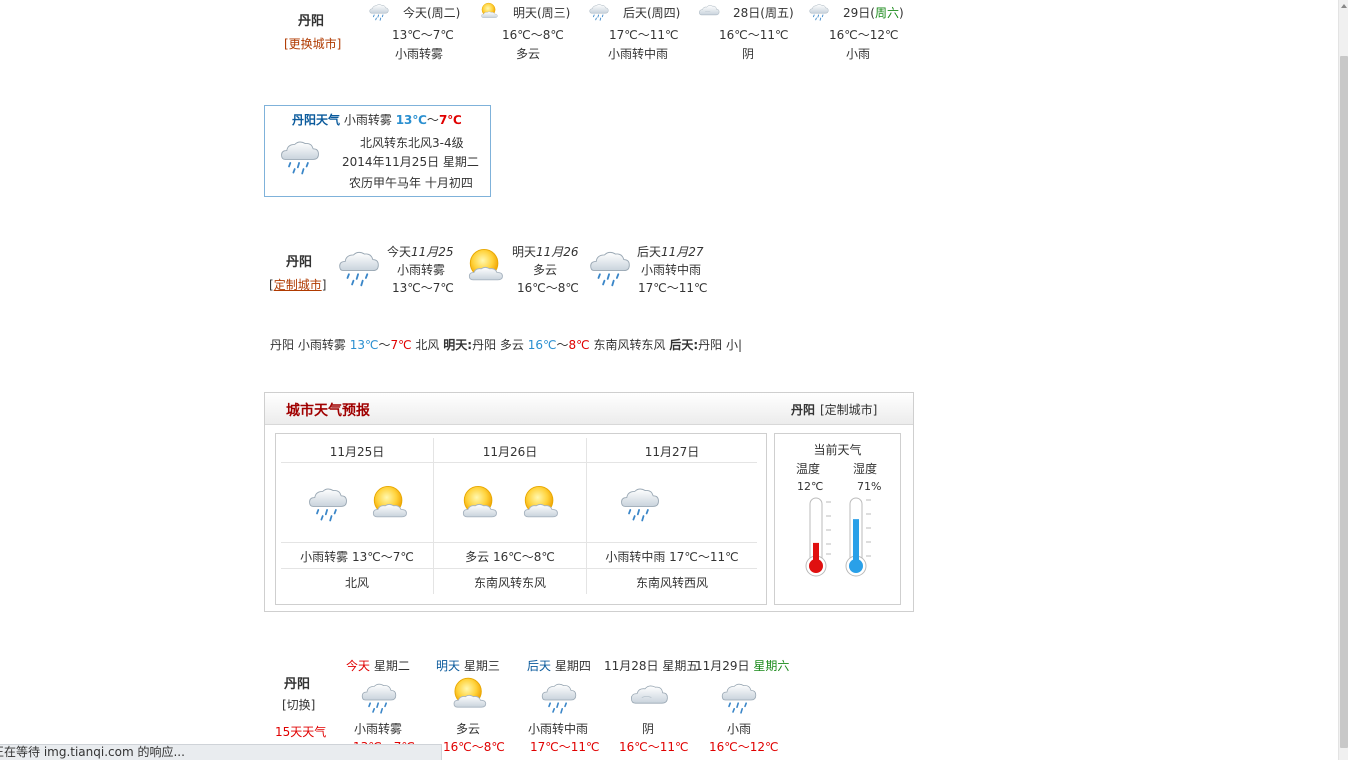  Describe the element at coordinates (421, 270) in the screenshot. I see `widget3-day1-desc: 小雨转雾` at that location.